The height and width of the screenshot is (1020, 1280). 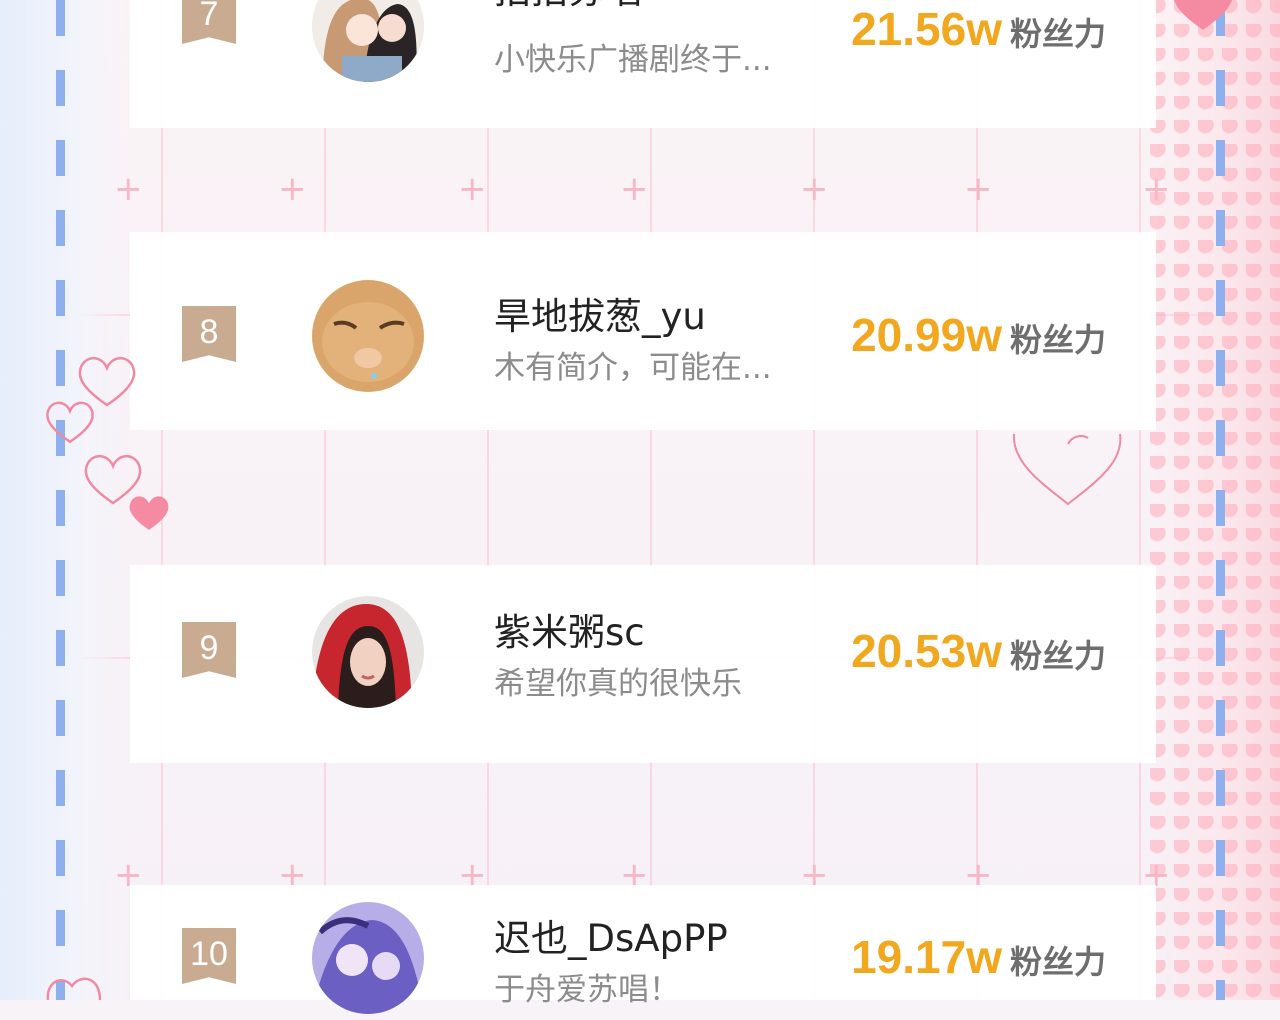 What do you see at coordinates (600, 313) in the screenshot?
I see `user-name: 旱地拔葱_yu` at bounding box center [600, 313].